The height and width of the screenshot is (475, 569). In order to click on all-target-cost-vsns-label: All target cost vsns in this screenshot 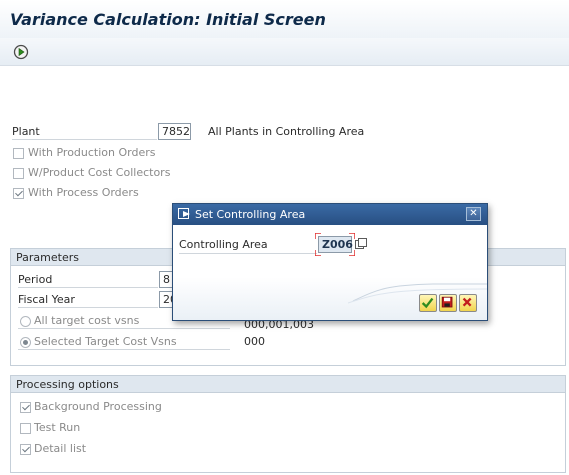, I will do `click(87, 320)`.